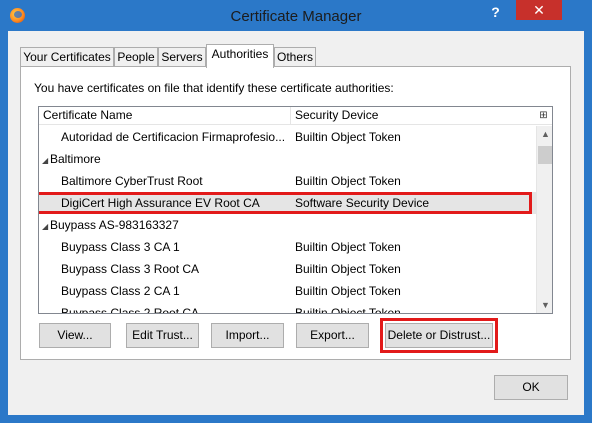 This screenshot has height=423, width=592. I want to click on group-label: ◢ Buypass AS-983163327, so click(156, 226).